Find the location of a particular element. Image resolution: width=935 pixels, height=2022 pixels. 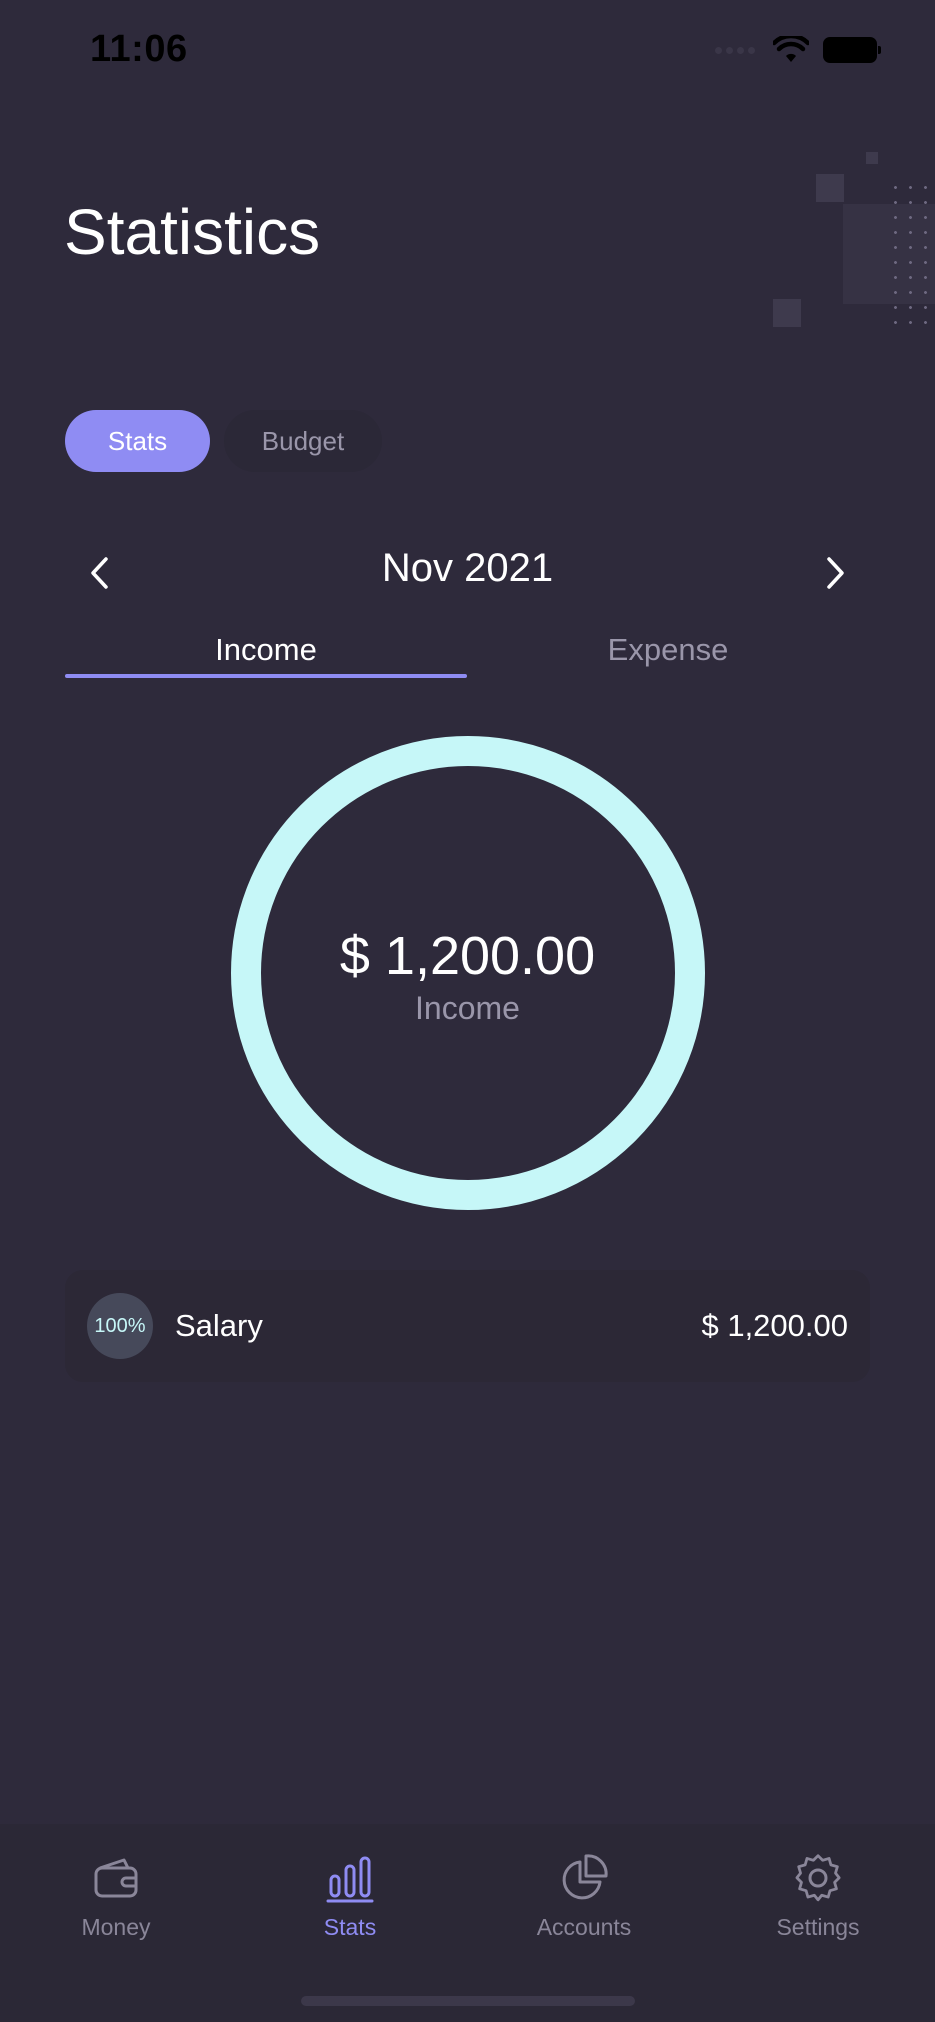

cellular-signal-icon is located at coordinates (737, 50).